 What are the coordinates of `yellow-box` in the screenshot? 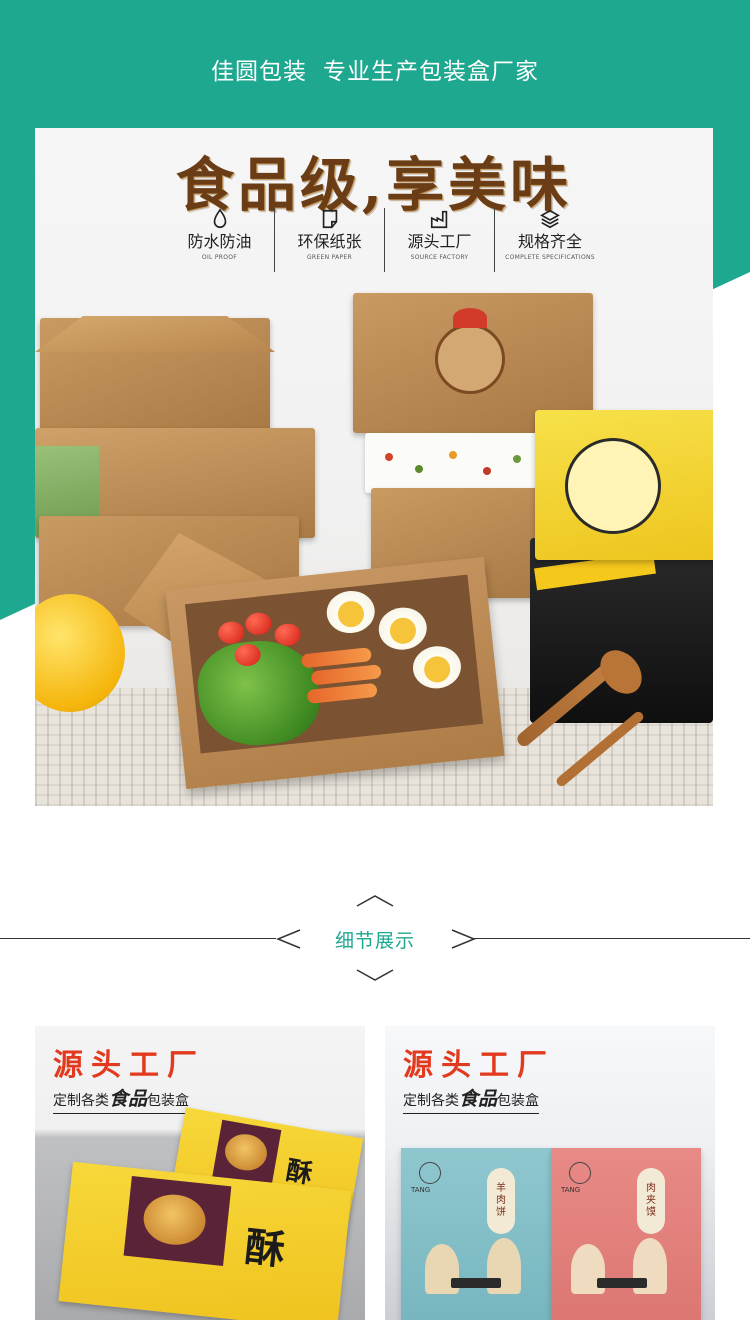 It's located at (624, 485).